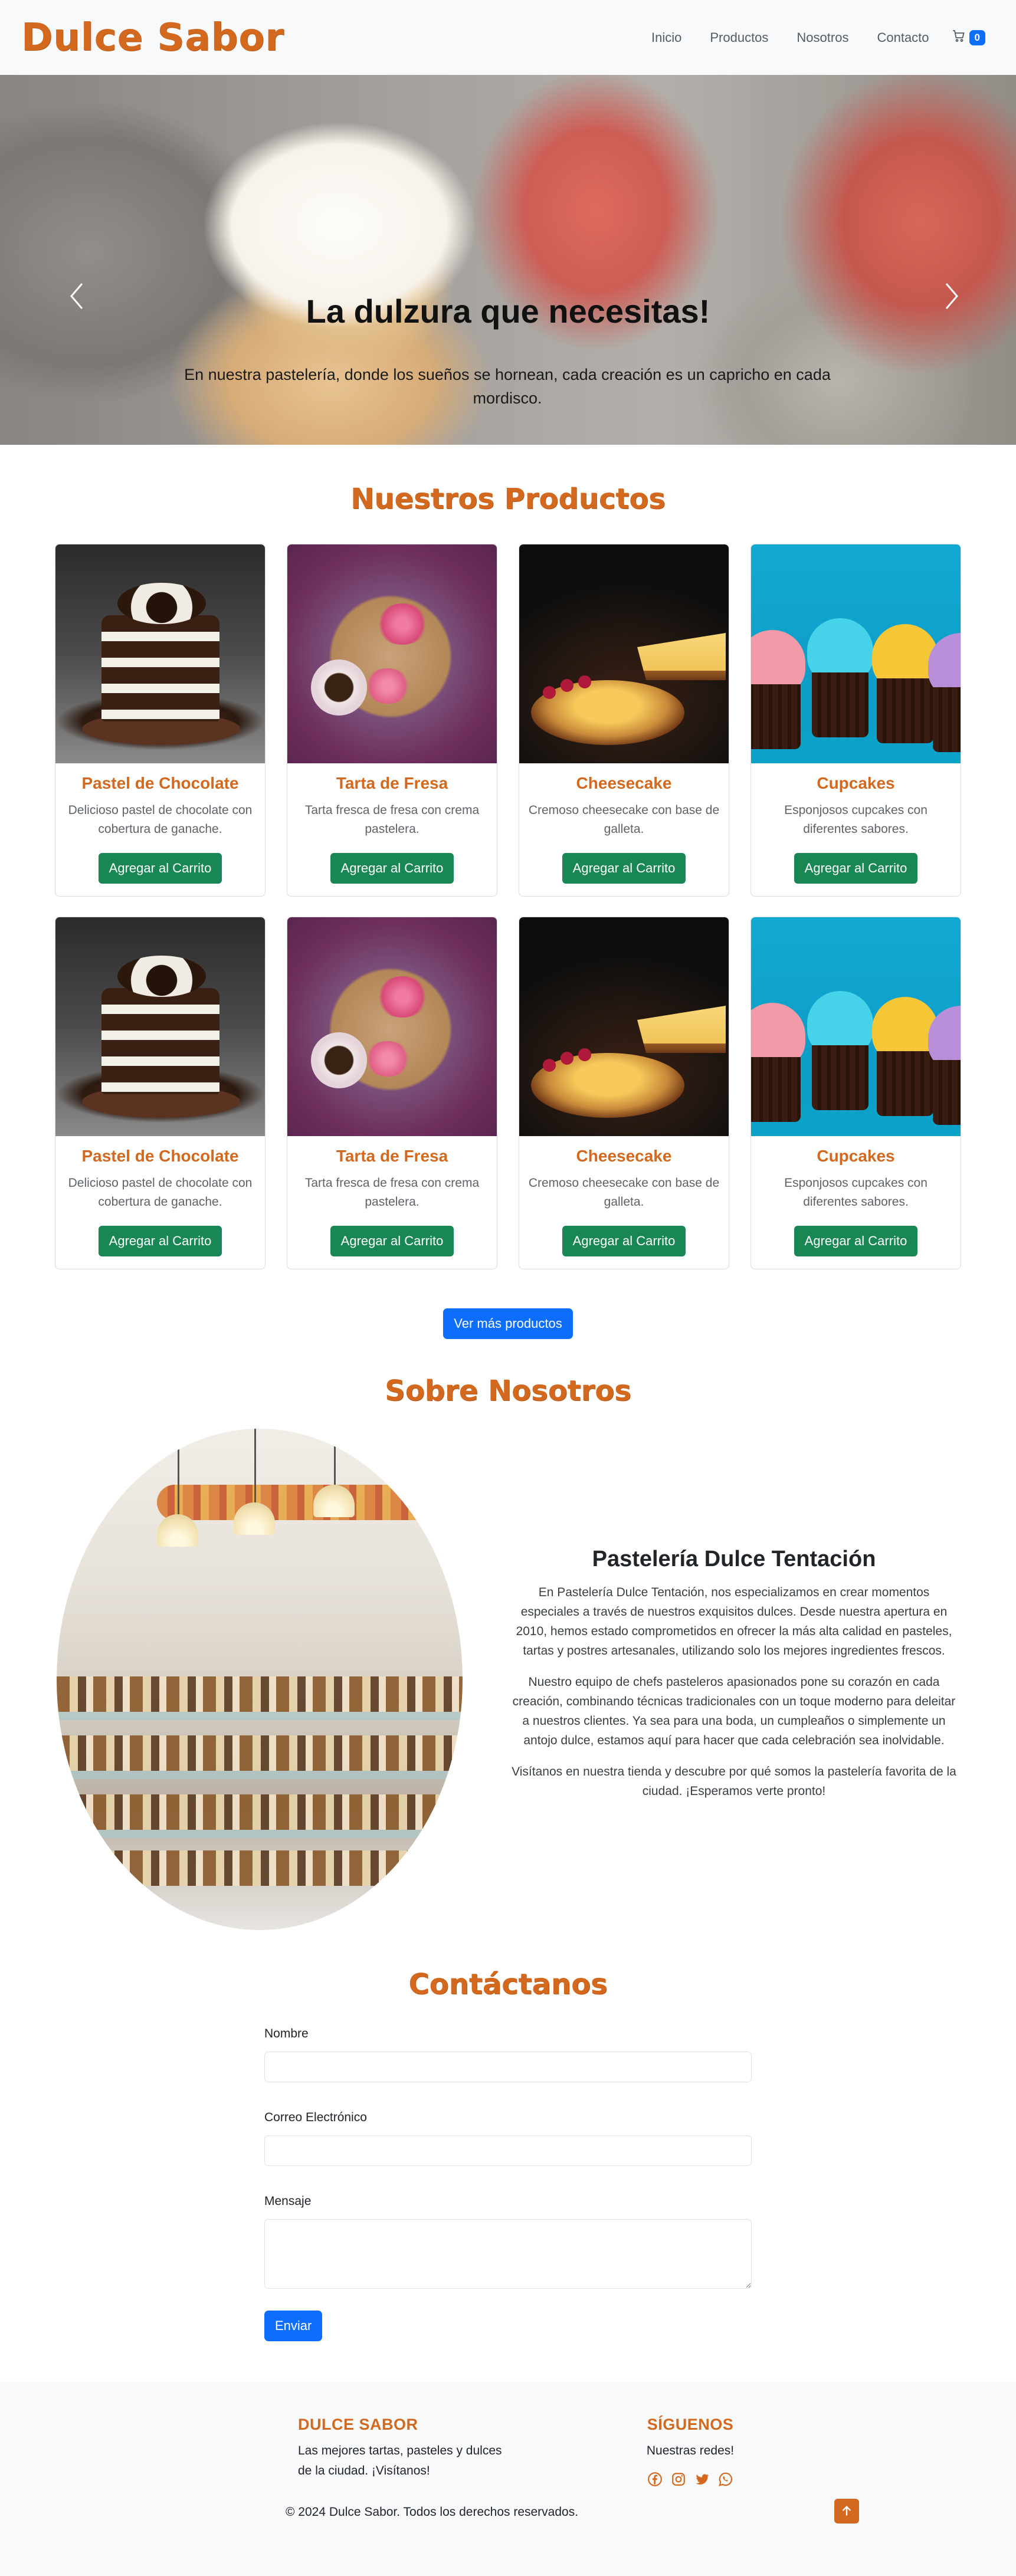 This screenshot has height=2576, width=1016. What do you see at coordinates (655, 2479) in the screenshot?
I see `facebook-icon` at bounding box center [655, 2479].